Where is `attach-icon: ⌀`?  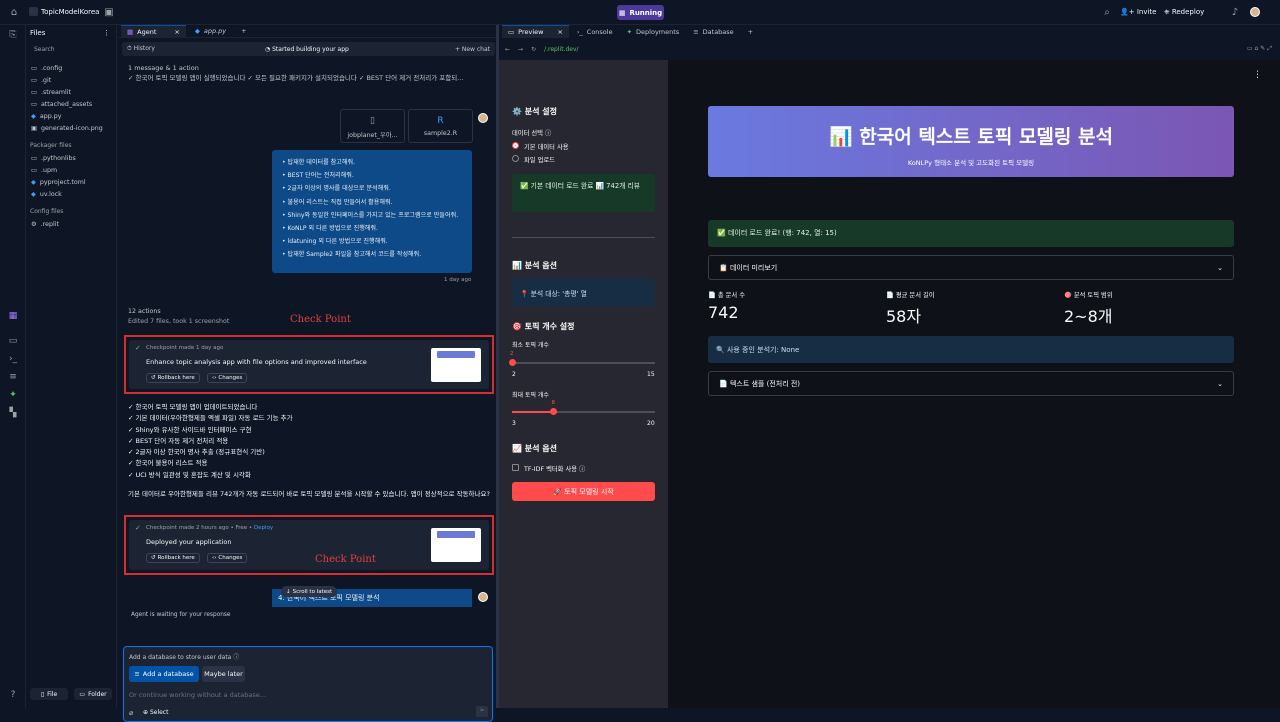
attach-icon: ⌀ is located at coordinates (131, 713).